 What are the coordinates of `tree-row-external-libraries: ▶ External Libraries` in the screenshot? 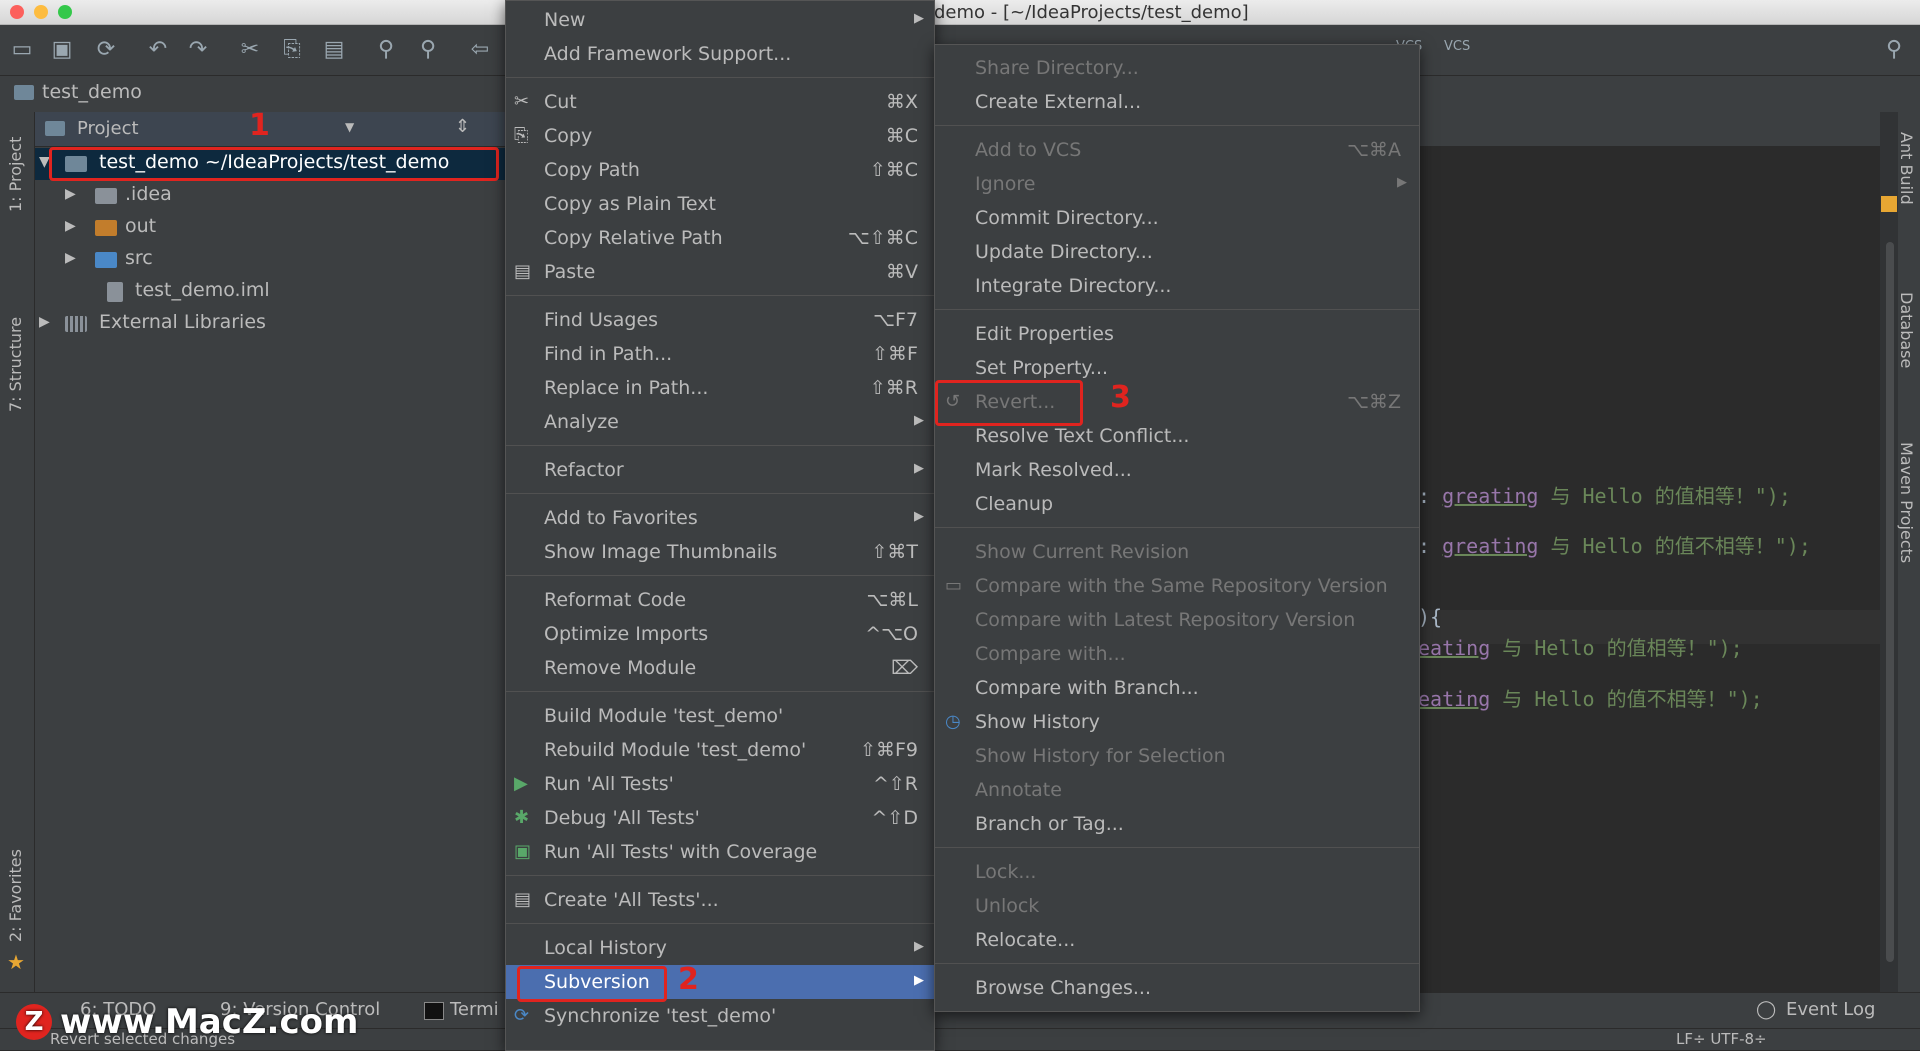 It's located at (270, 324).